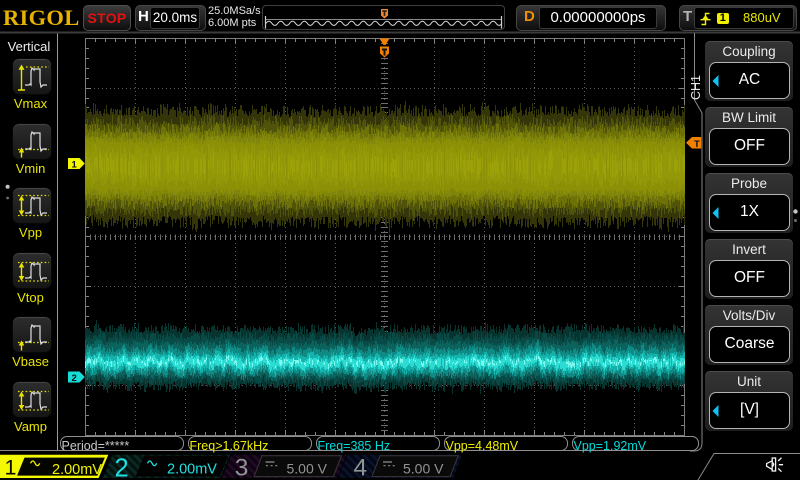  I want to click on svg-text: T, so click(697, 144).